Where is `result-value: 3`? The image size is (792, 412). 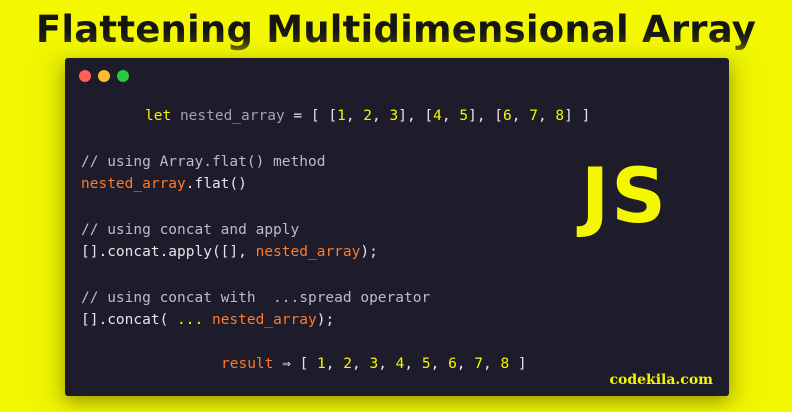
result-value: 3 is located at coordinates (374, 364).